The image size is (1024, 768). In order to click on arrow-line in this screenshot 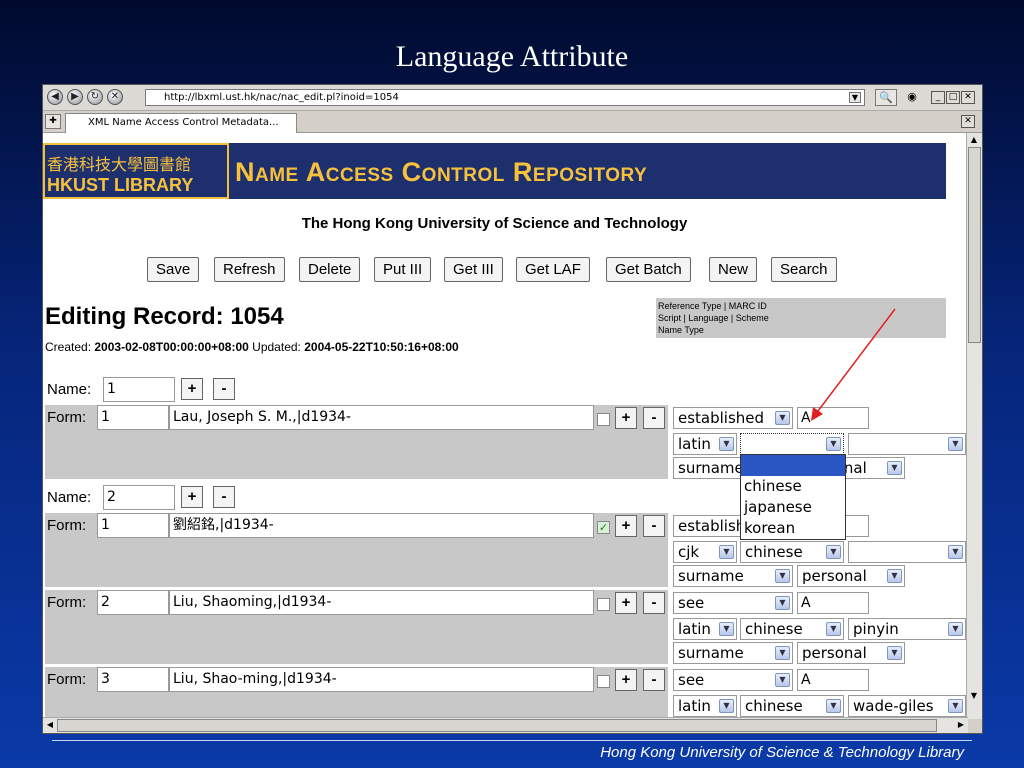, I will do `click(855, 362)`.